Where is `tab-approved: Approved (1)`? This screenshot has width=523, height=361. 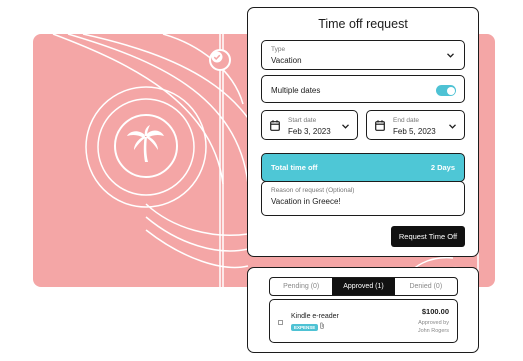 tab-approved: Approved (1) is located at coordinates (363, 286).